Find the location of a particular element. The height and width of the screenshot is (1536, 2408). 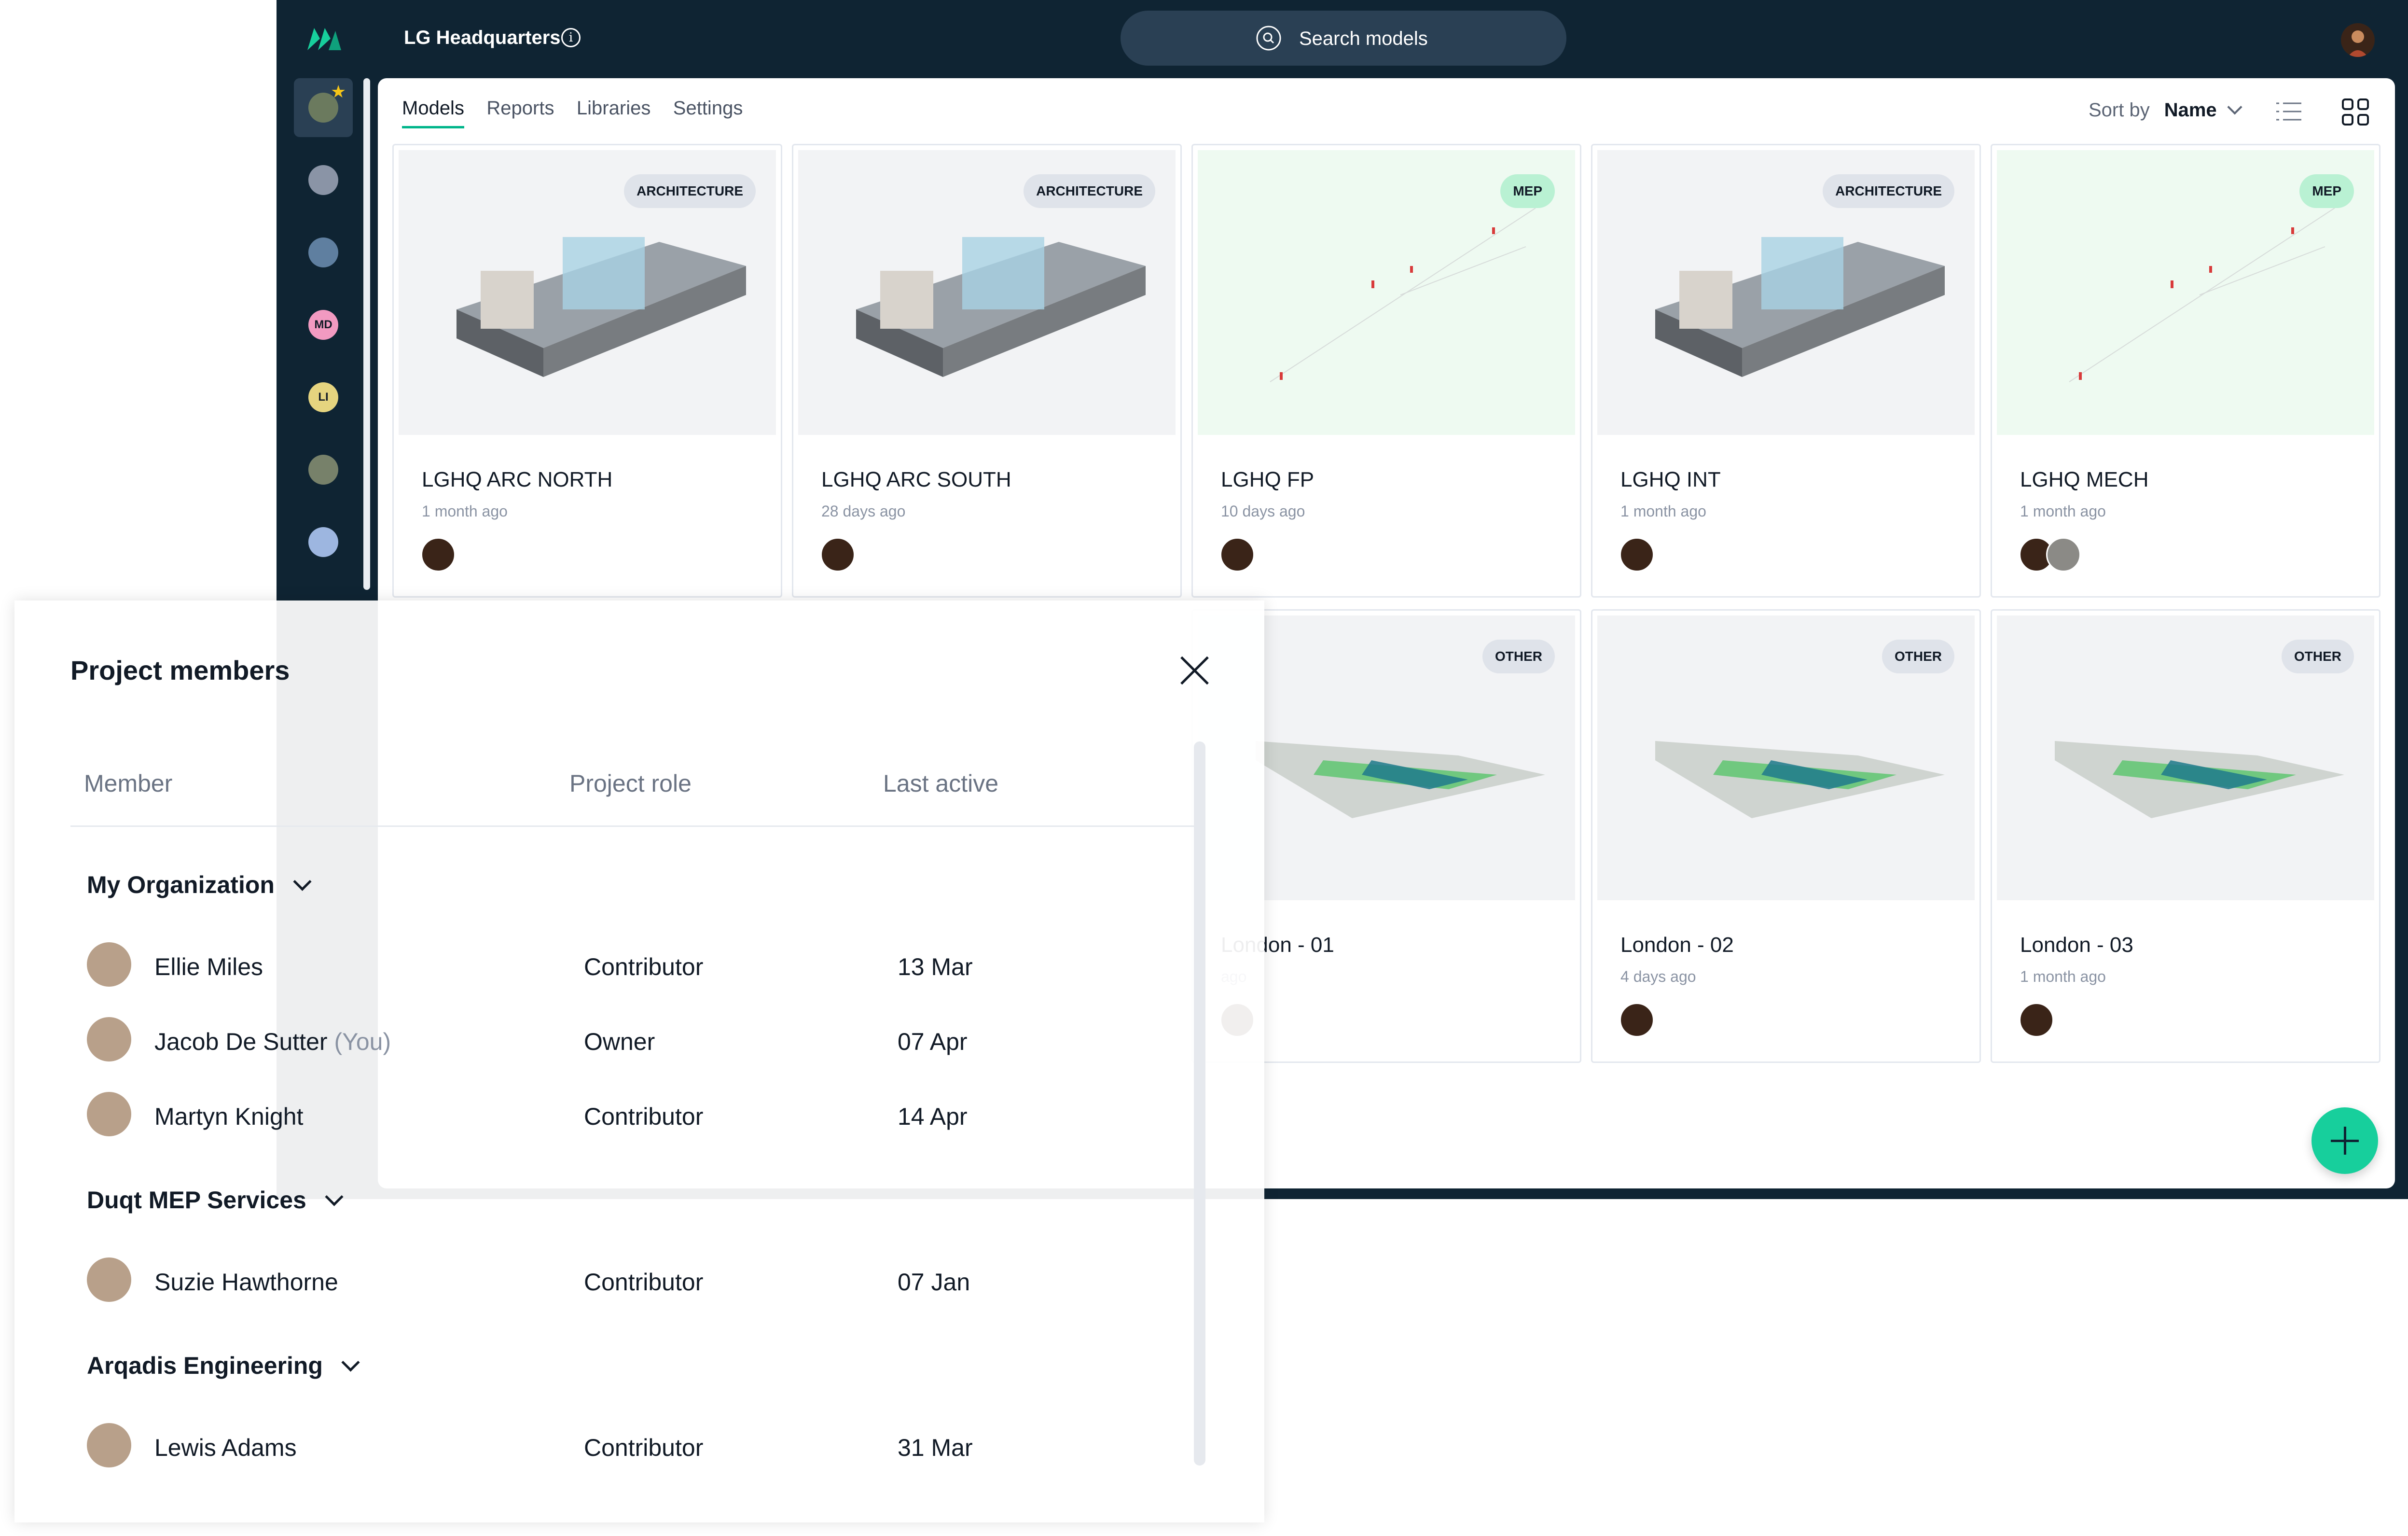

scrollbar is located at coordinates (1200, 1103).